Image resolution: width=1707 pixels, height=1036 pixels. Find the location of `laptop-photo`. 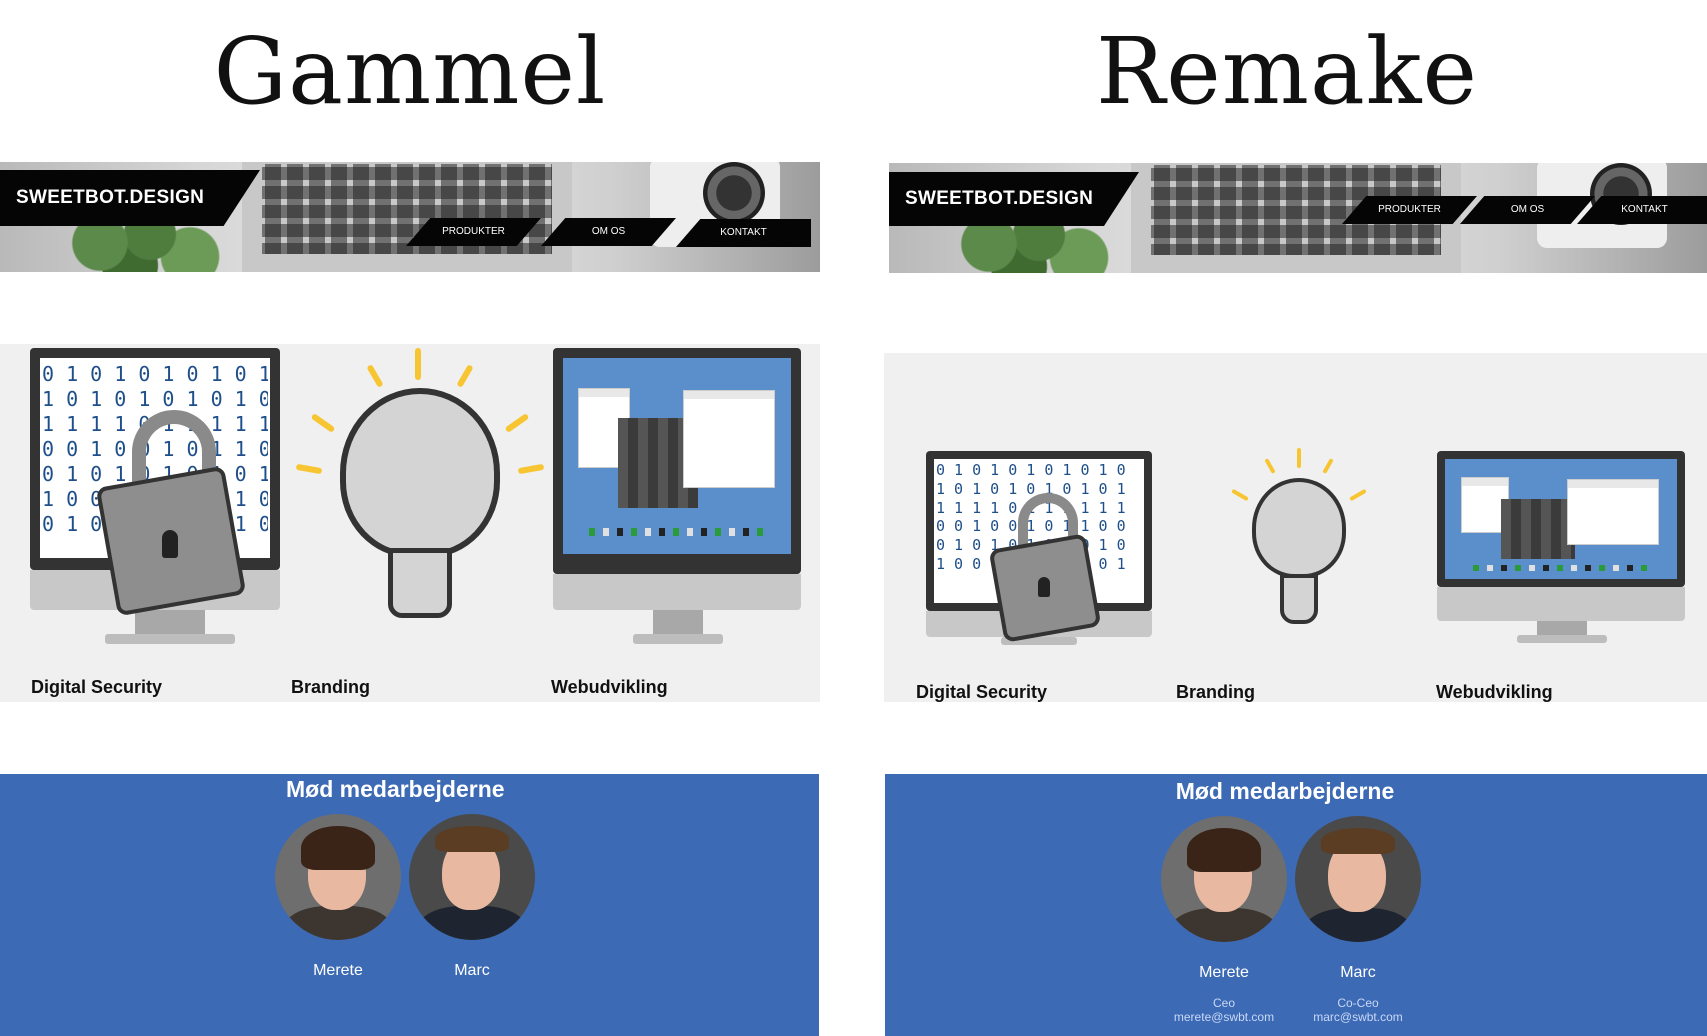

laptop-photo is located at coordinates (407, 217).